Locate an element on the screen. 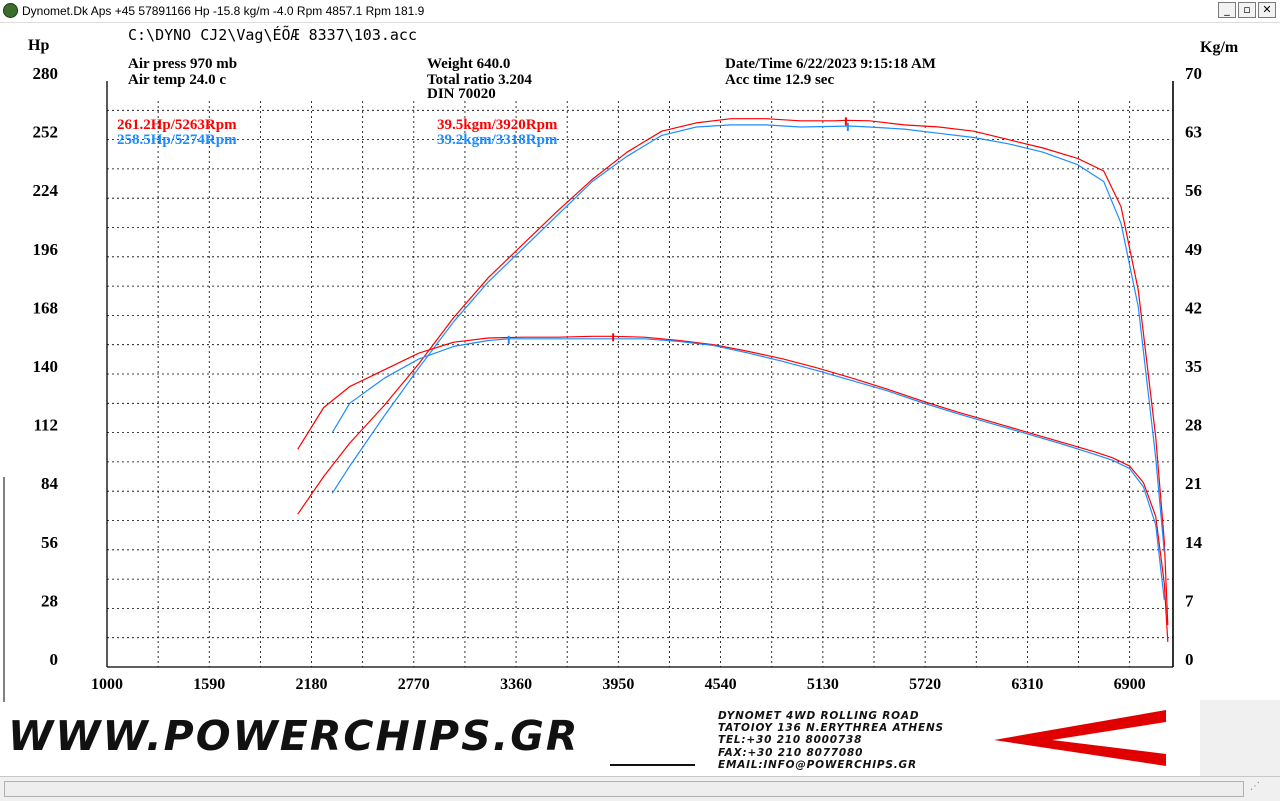 The image size is (1280, 801). y-right-tick-label: 42 is located at coordinates (1193, 307).